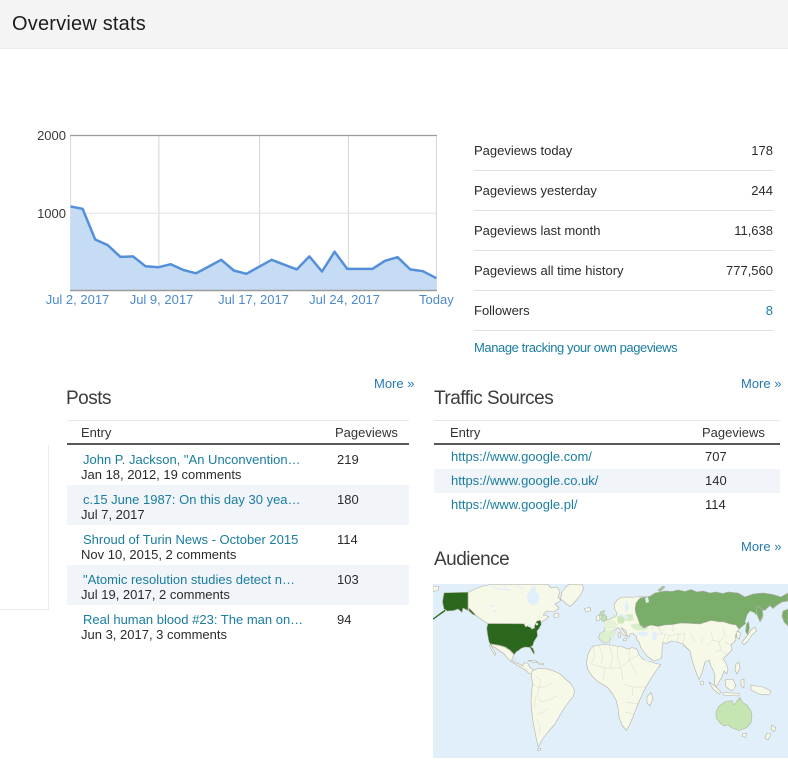 This screenshot has width=788, height=763. What do you see at coordinates (436, 299) in the screenshot?
I see `svg-text: Today` at bounding box center [436, 299].